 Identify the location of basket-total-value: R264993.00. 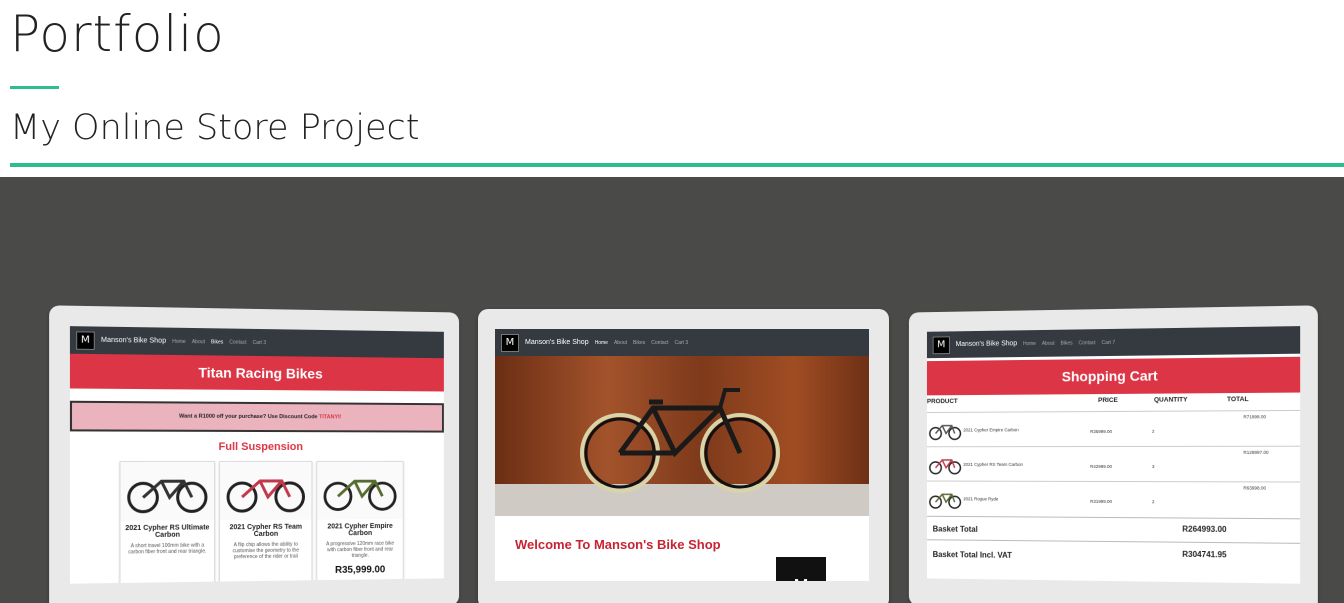
(1204, 529).